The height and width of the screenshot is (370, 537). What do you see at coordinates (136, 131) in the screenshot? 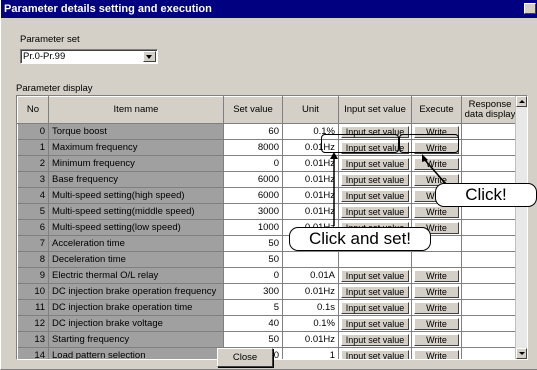
I see `item-name: Torque boost` at bounding box center [136, 131].